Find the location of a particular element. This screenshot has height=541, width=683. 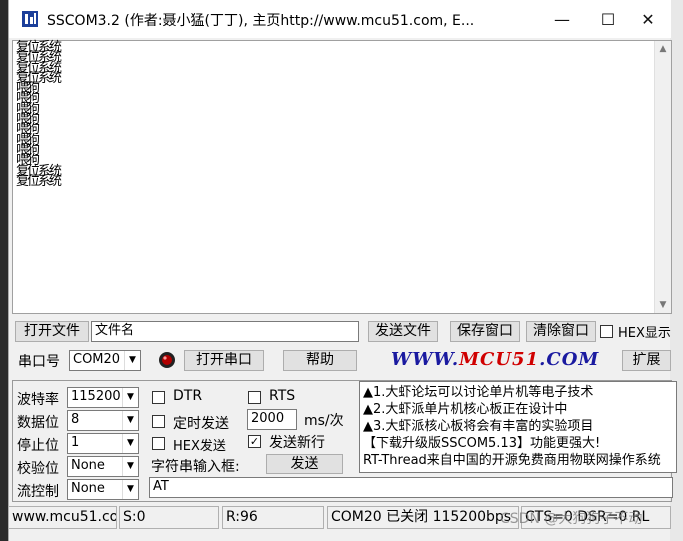

receive-text: 复位系统 复位系统 复位系统 复位系统 喂狗 喂狗 喂狗 喂狗 喂狗 喂狗 喂狗 喂狗 复位系统 复位系统 is located at coordinates (39, 115).